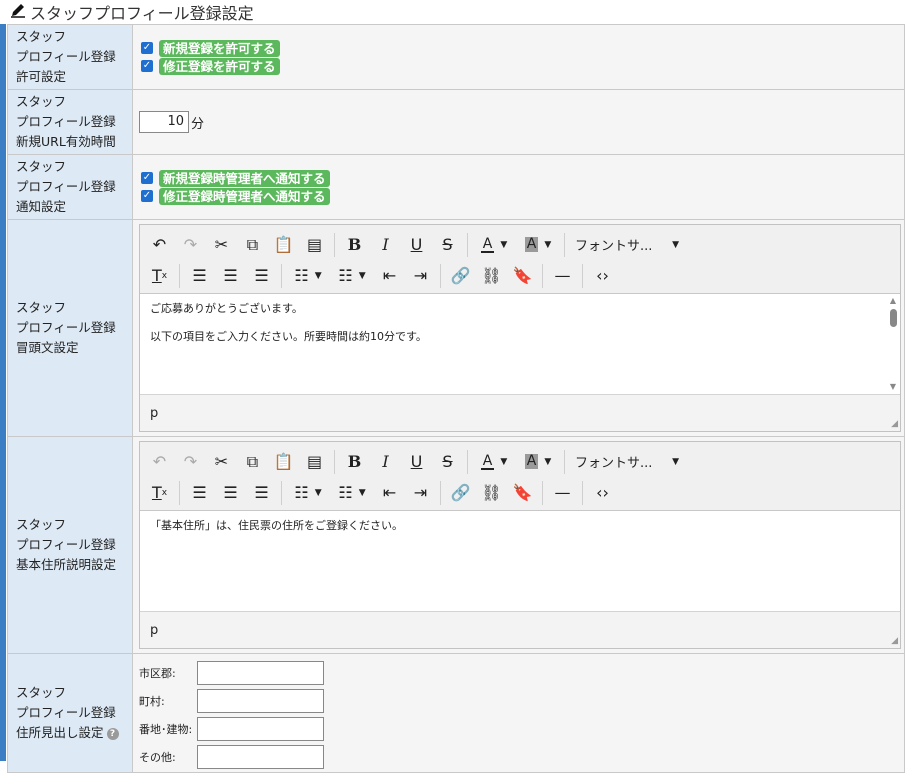 This screenshot has width=905, height=773. I want to click on row-label: スタッフ プロフィール登録 新規URL有効時間, so click(70, 122).